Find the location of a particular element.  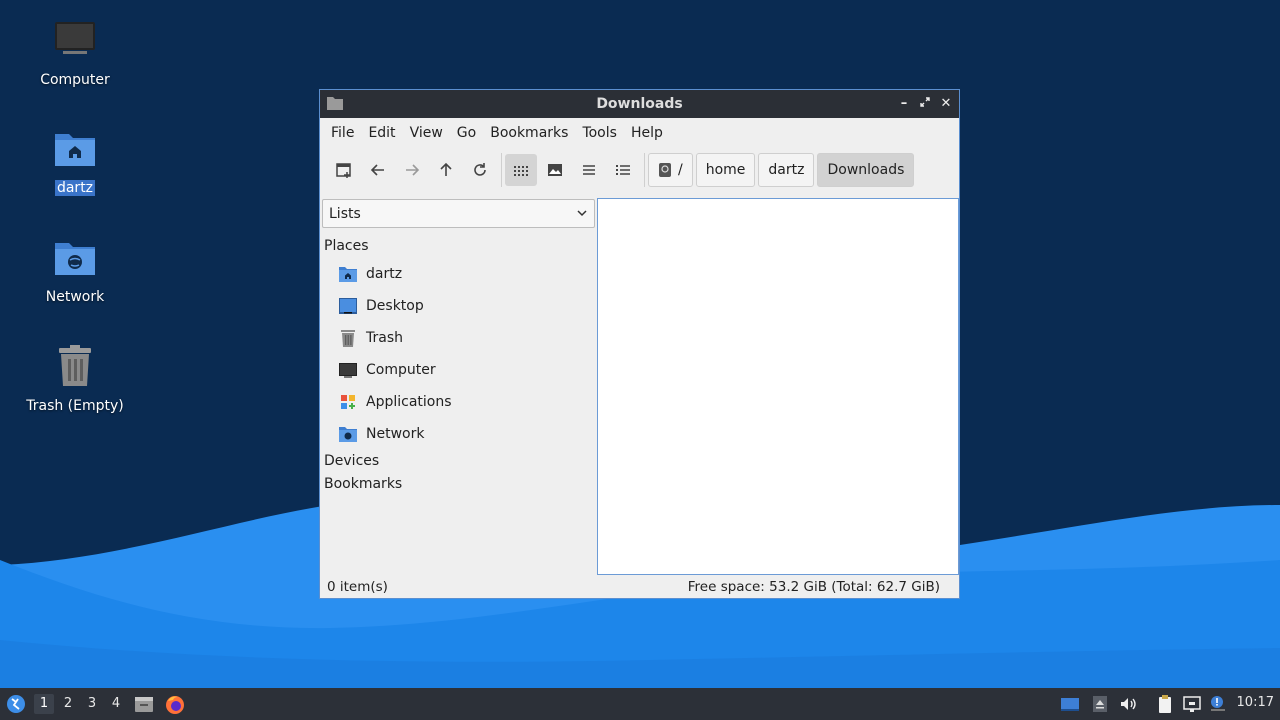

devices-heading: Devices is located at coordinates (351, 461).